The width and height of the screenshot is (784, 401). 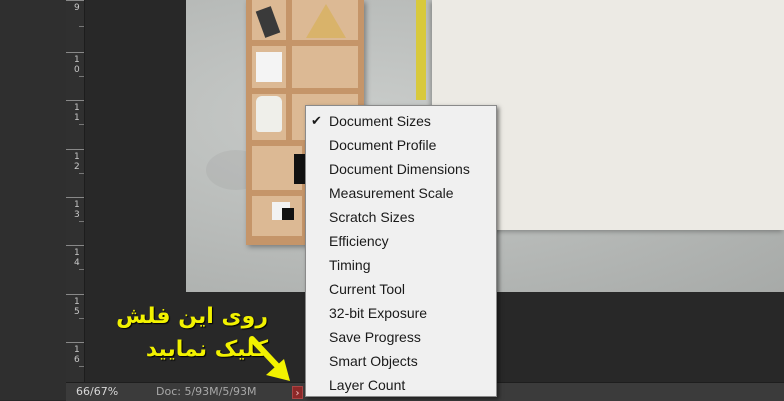 What do you see at coordinates (97, 391) in the screenshot?
I see `zoom-level: 66/67%` at bounding box center [97, 391].